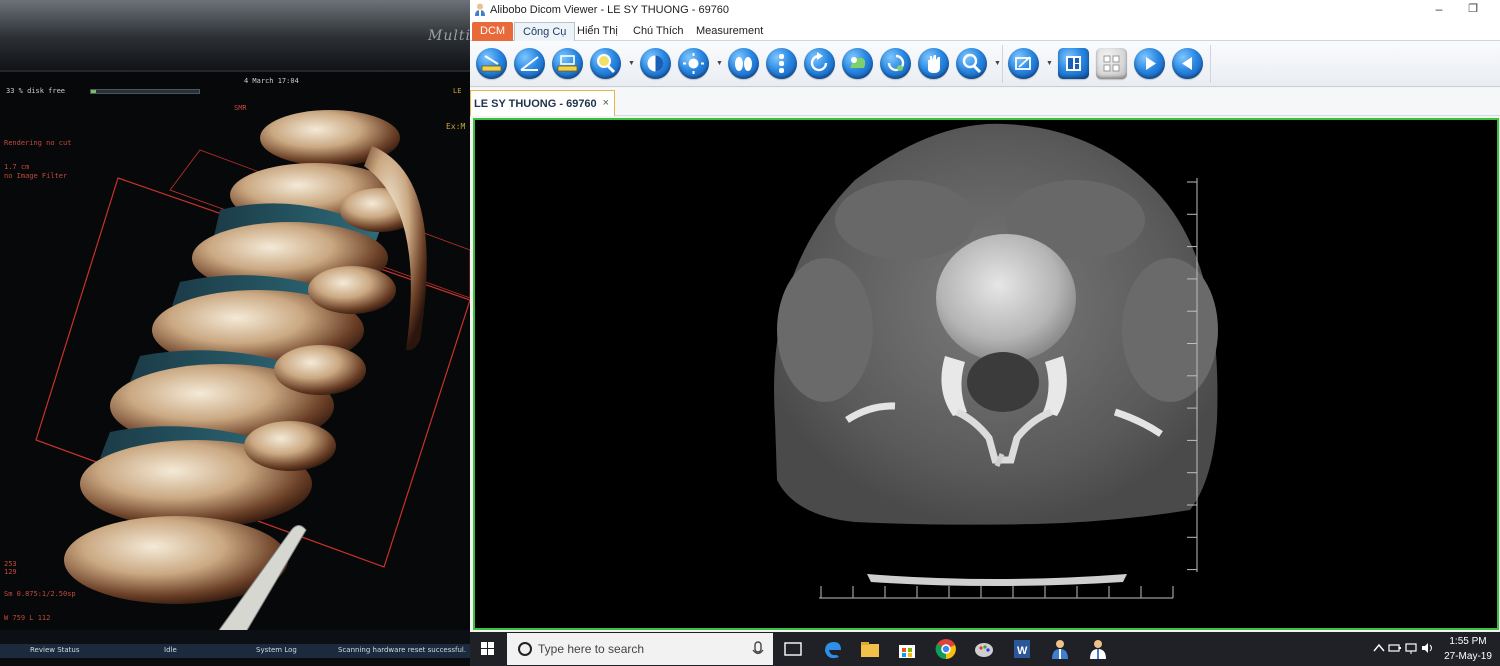 Image resolution: width=1500 pixels, height=666 pixels. What do you see at coordinates (971, 63) in the screenshot?
I see `zoom-icon` at bounding box center [971, 63].